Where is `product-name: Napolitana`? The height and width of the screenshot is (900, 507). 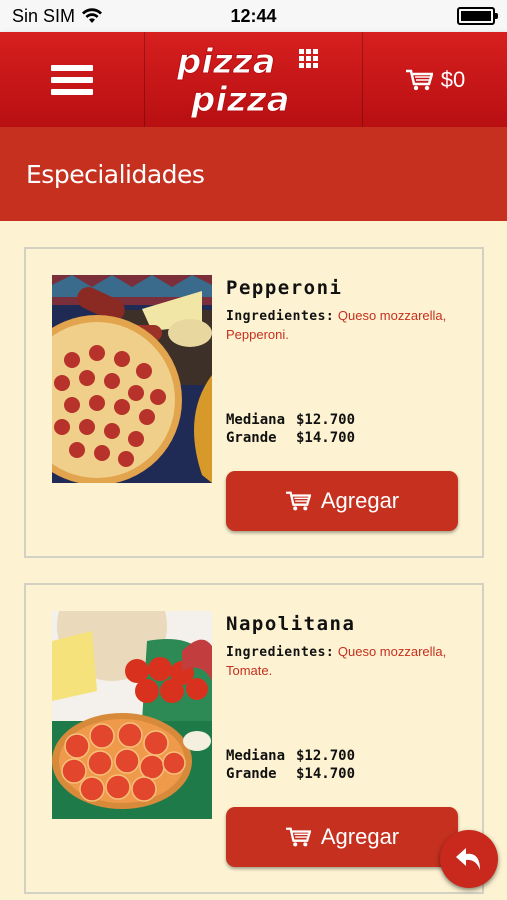 product-name: Napolitana is located at coordinates (291, 624).